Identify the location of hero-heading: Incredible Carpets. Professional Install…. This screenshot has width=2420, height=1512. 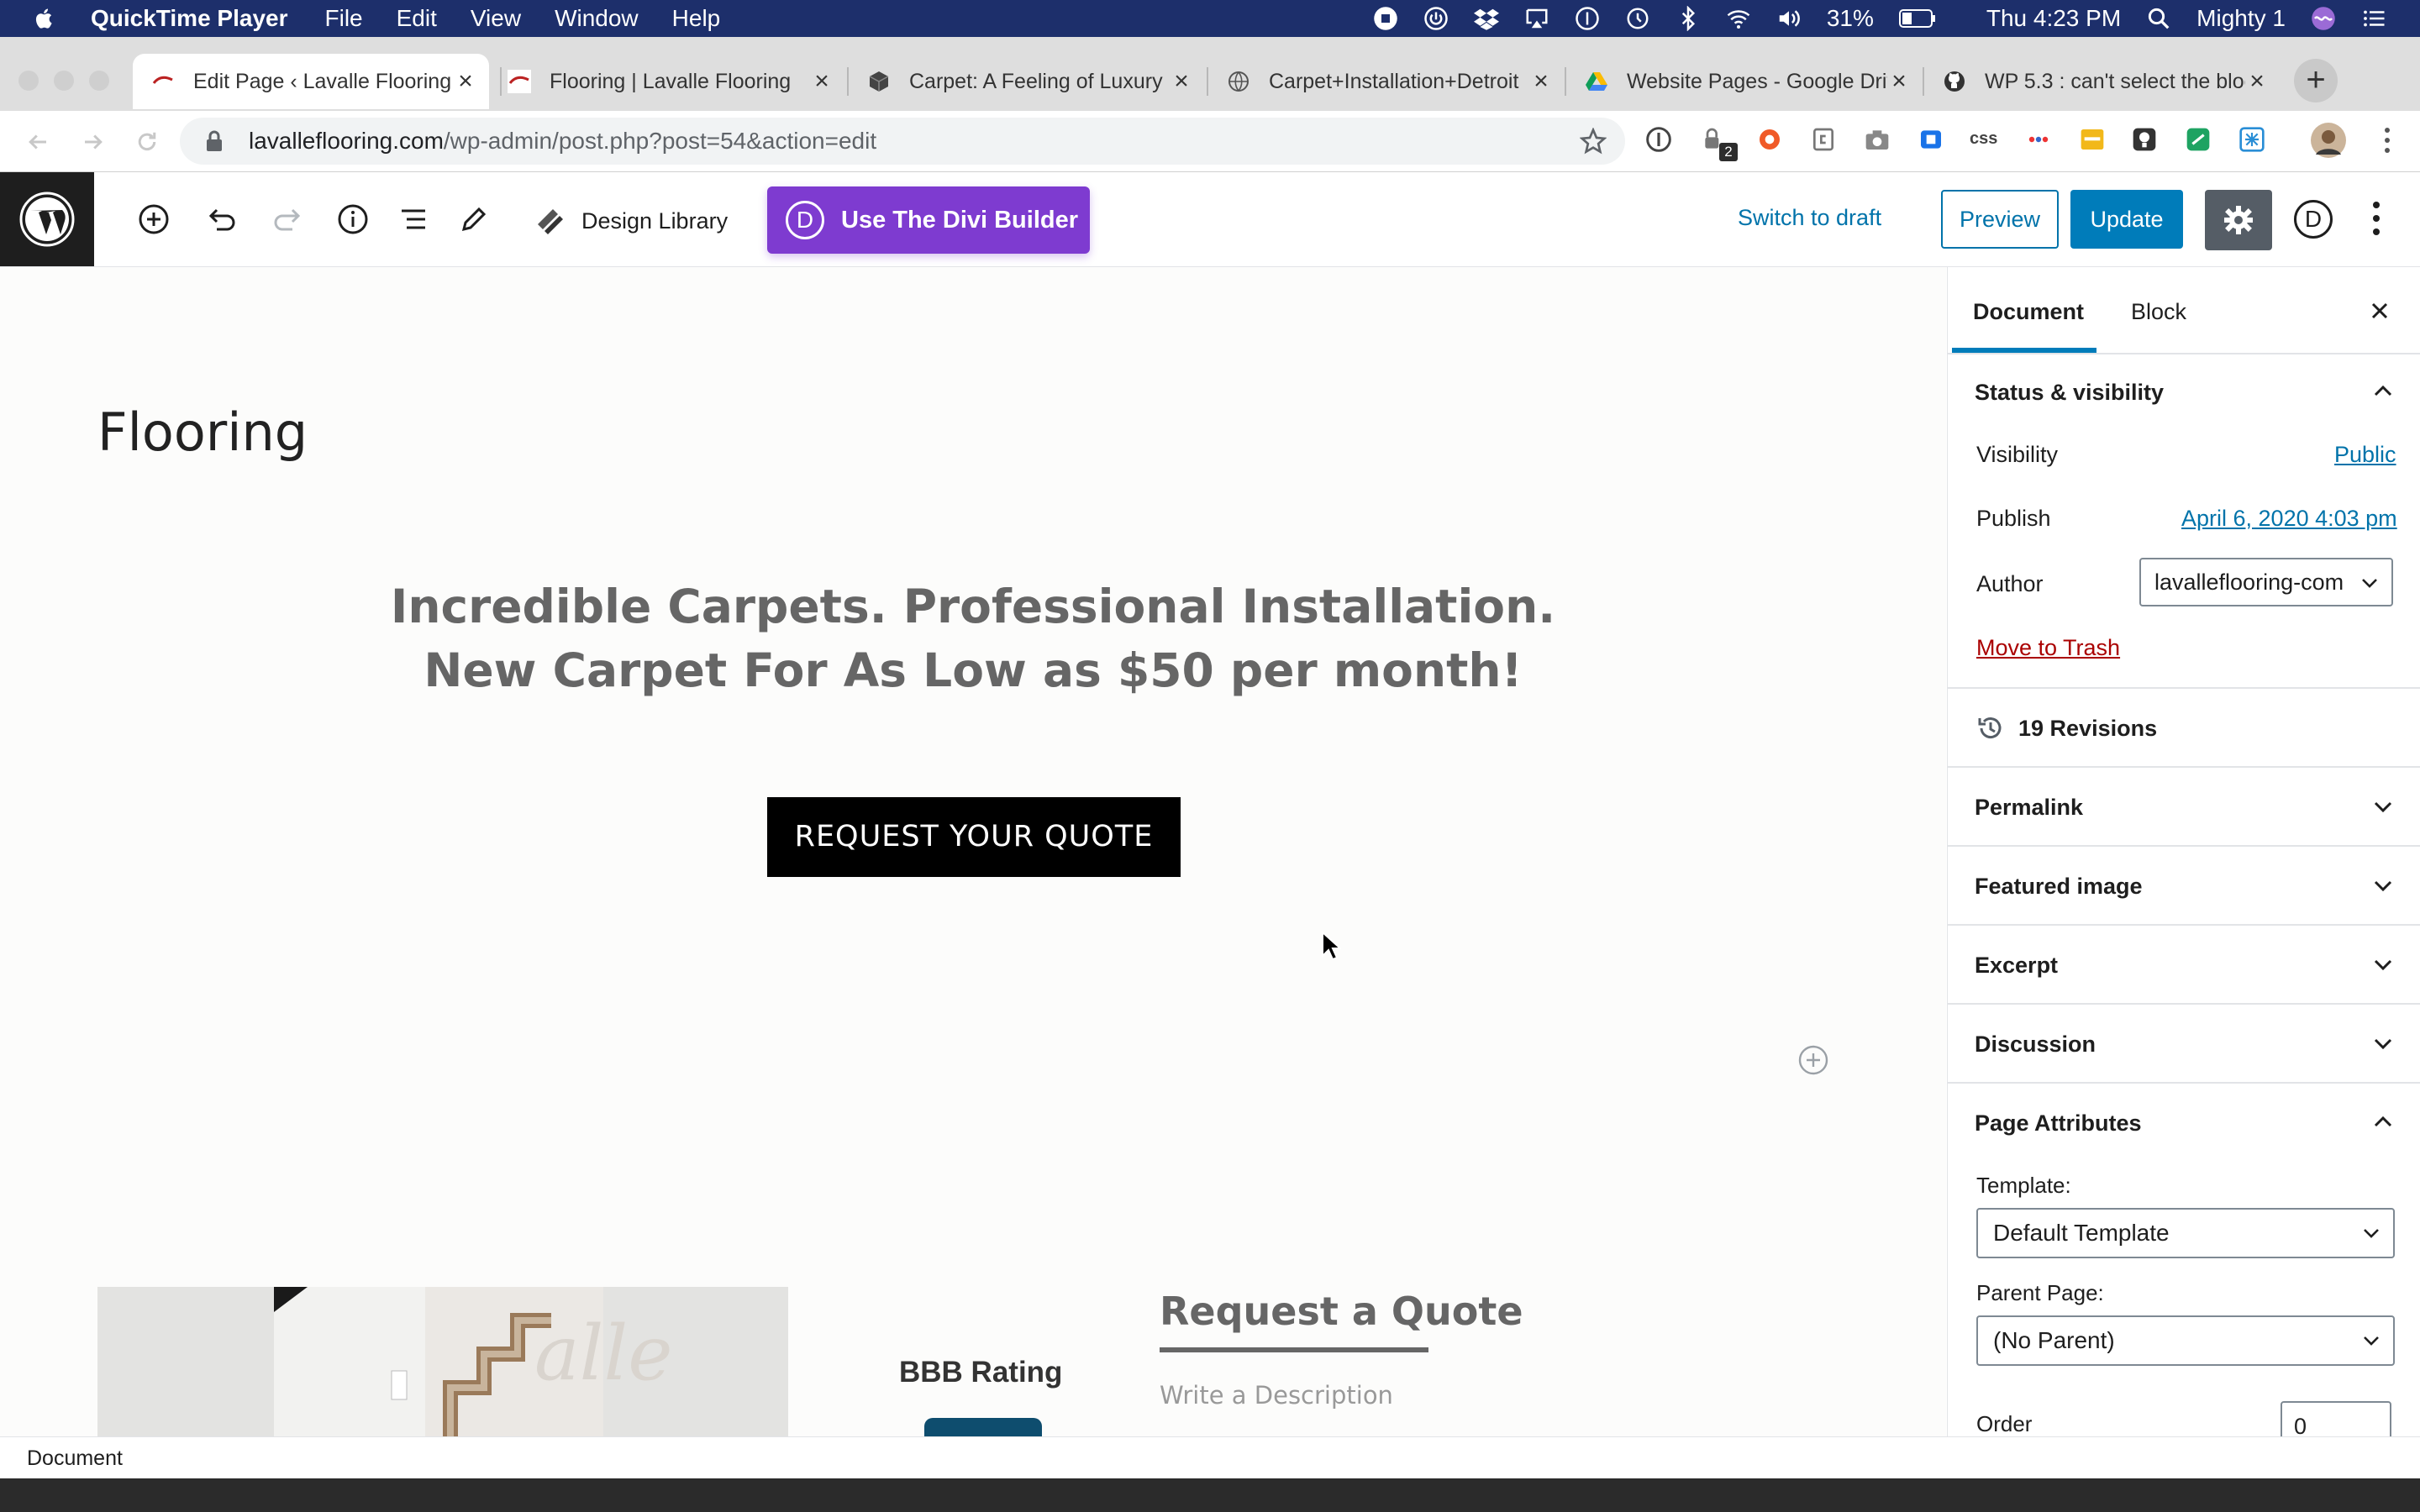
(973, 638).